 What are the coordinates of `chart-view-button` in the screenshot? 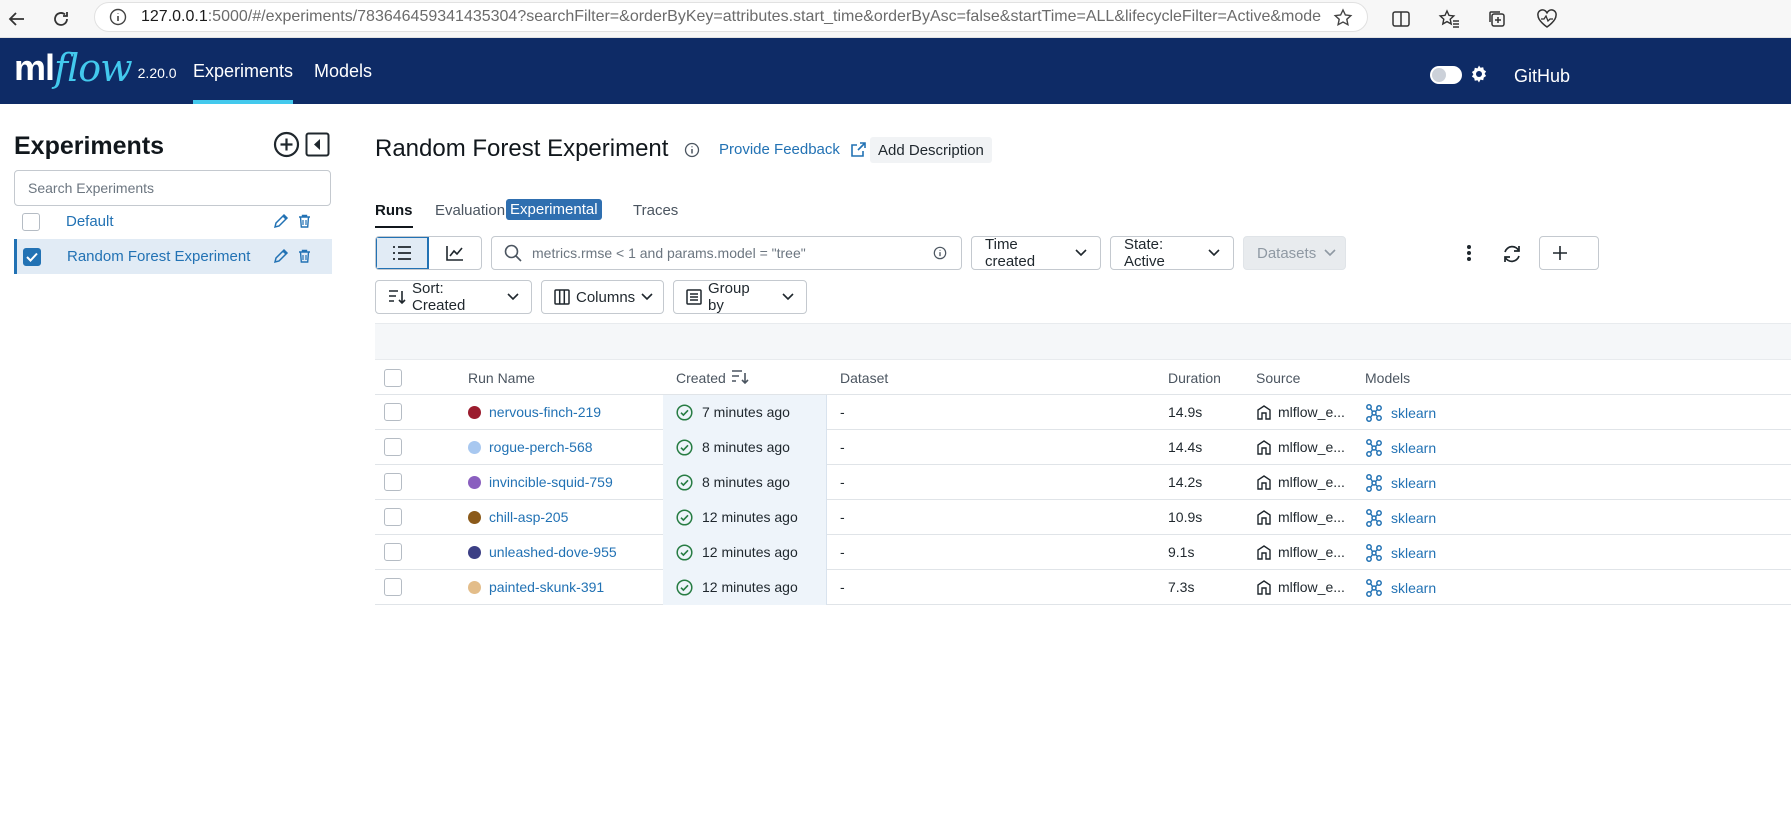 It's located at (455, 253).